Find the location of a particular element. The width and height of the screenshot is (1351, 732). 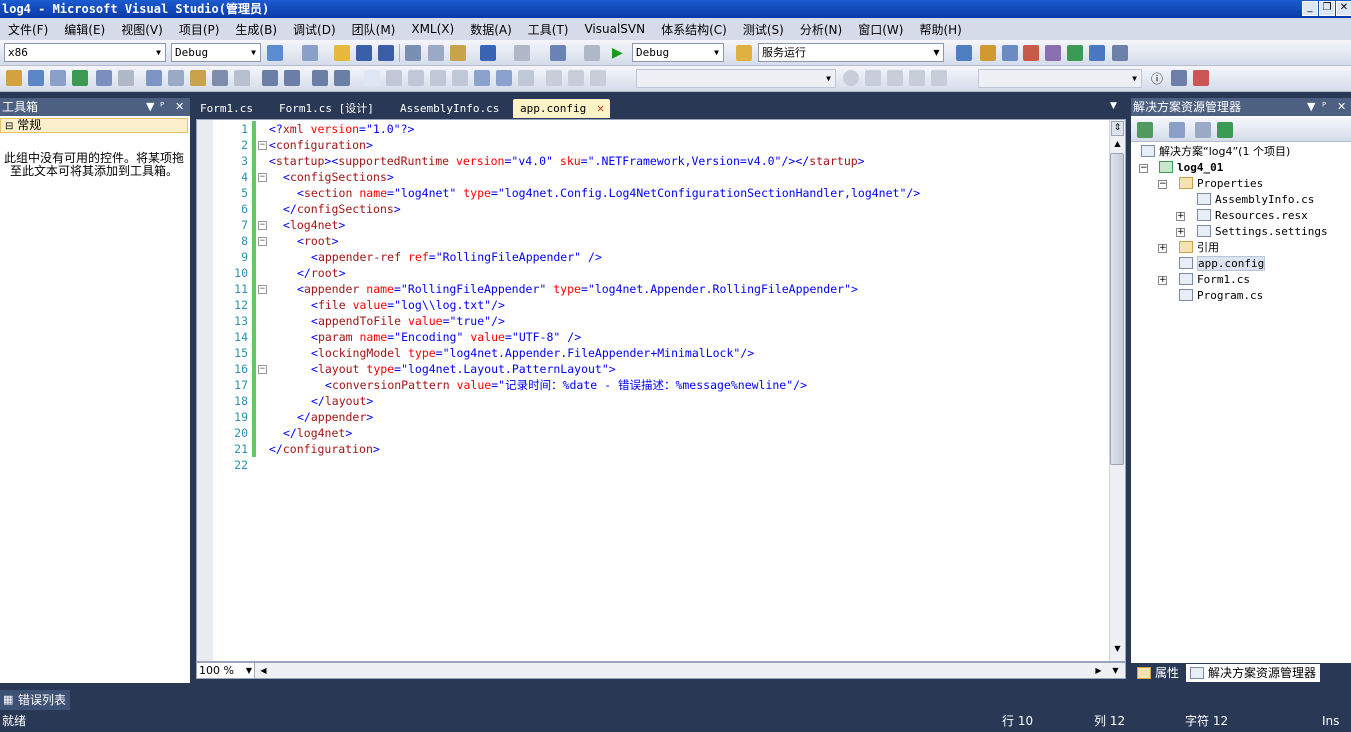

menu-item: 窗口(W) is located at coordinates (880, 29).